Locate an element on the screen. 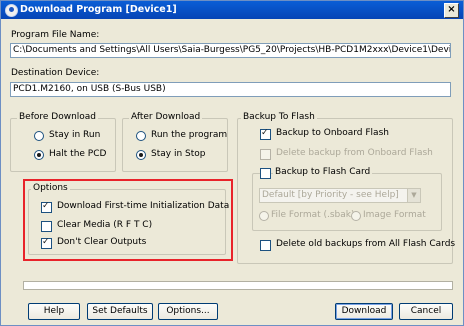  title-bar: Download Program [Device1] × is located at coordinates (232, 10).